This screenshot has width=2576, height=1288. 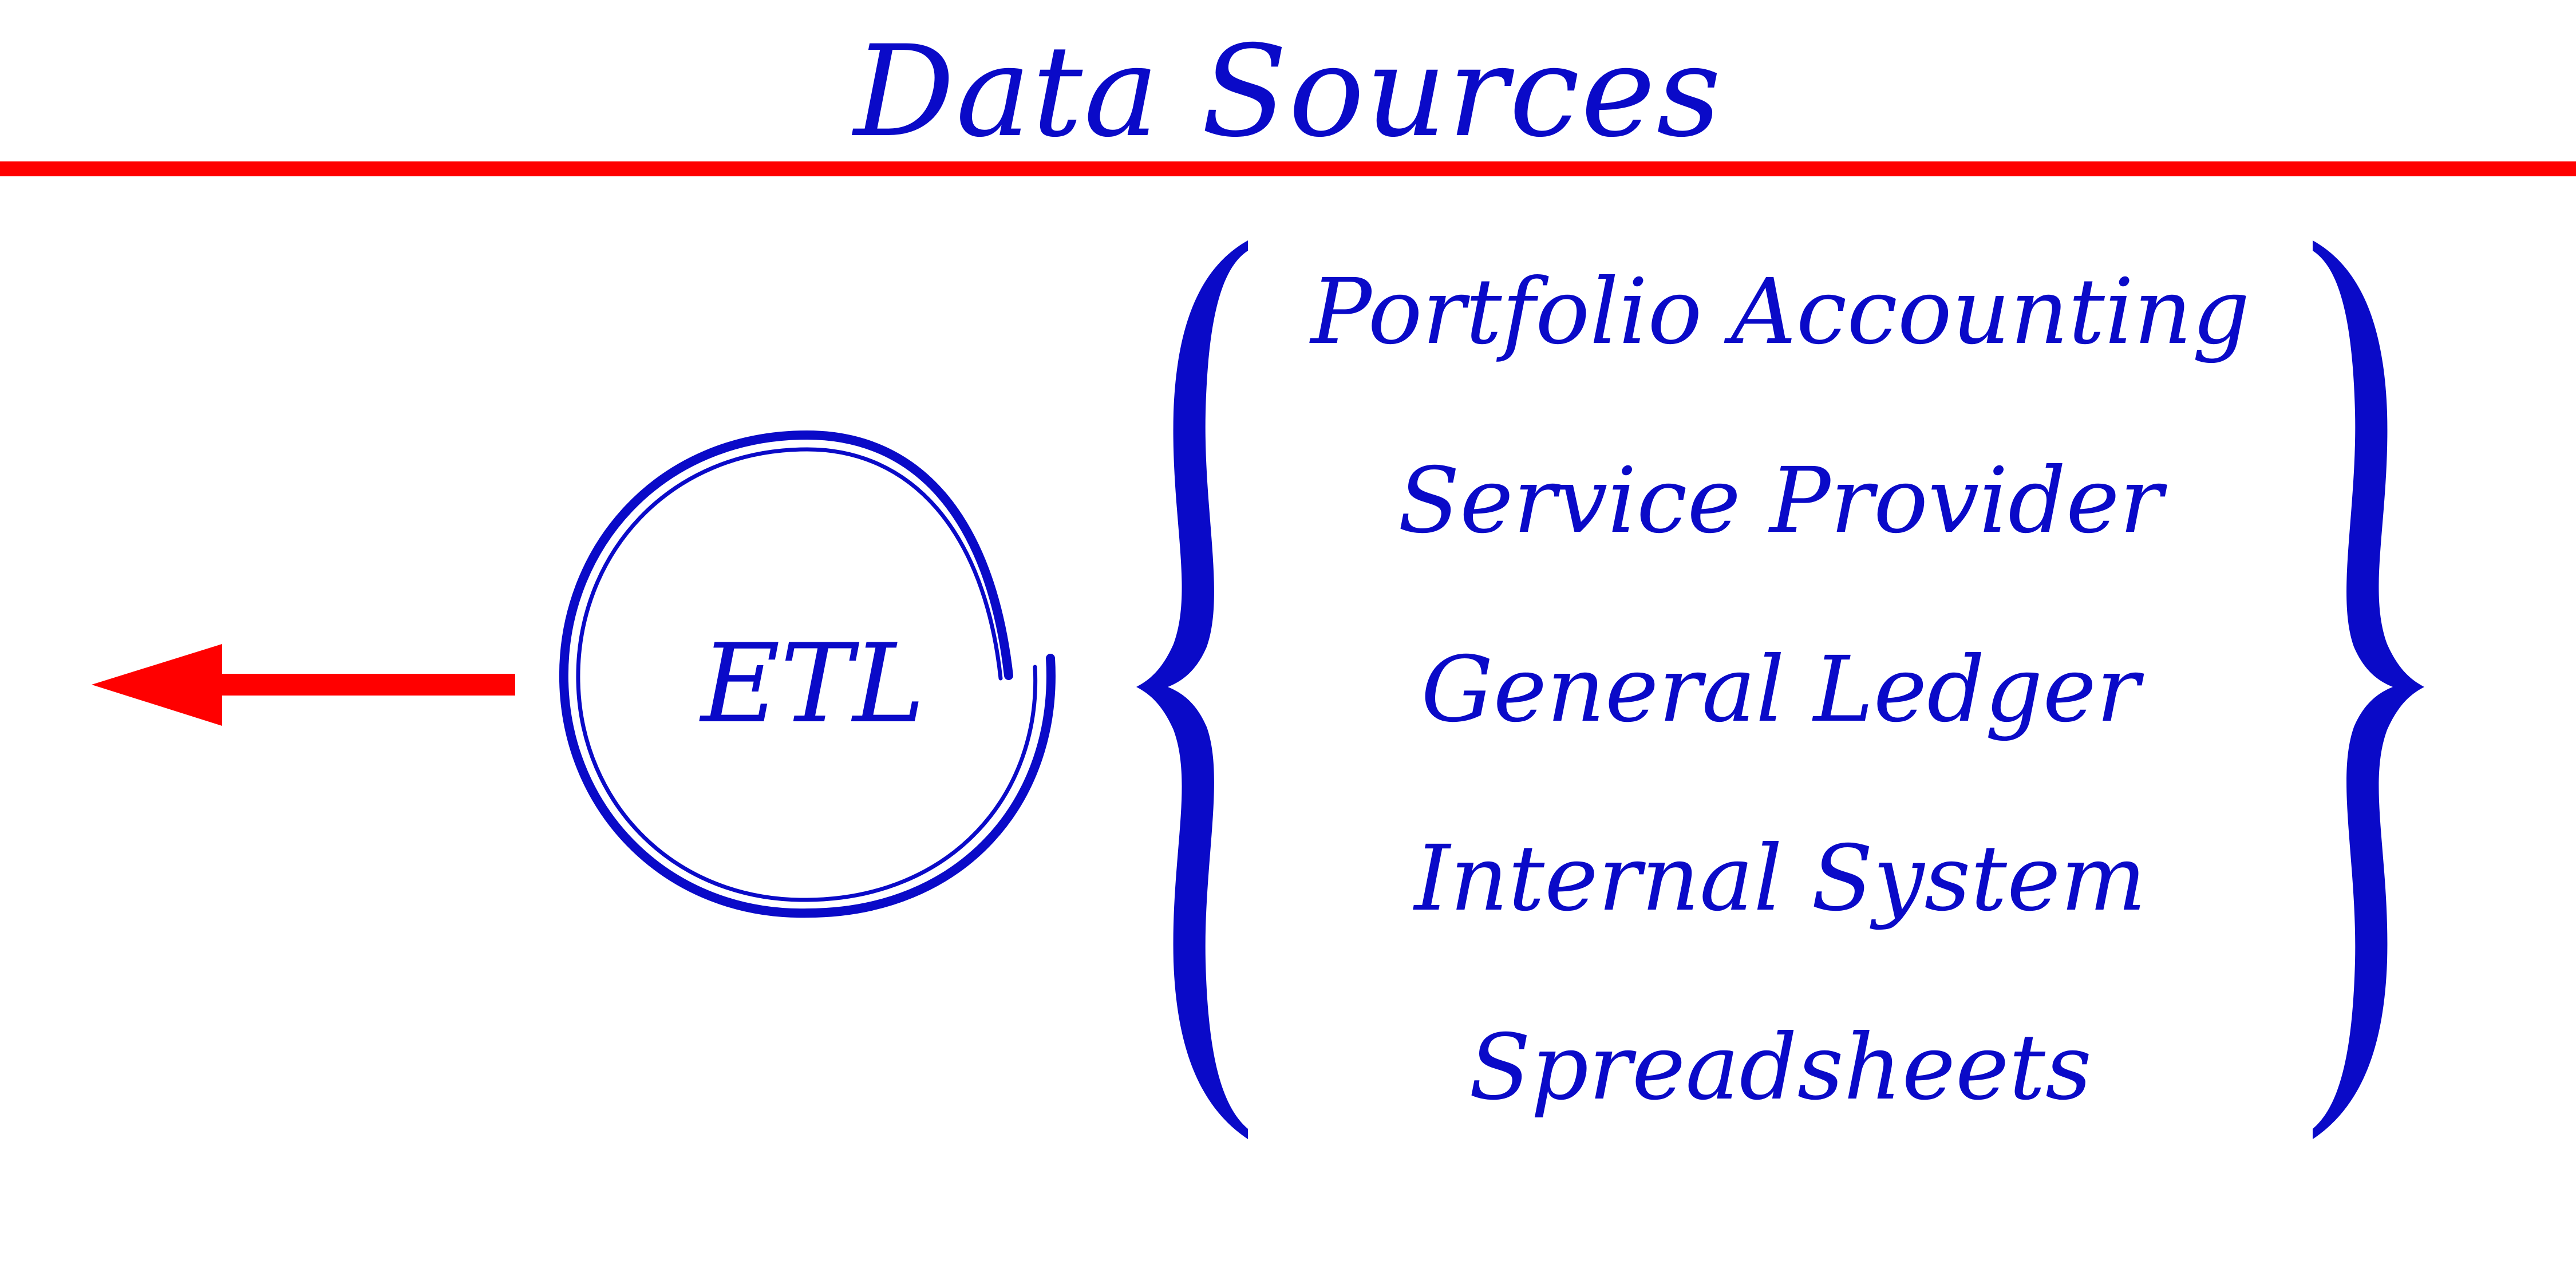 I want to click on right-brace-icon, so click(x=2368, y=689).